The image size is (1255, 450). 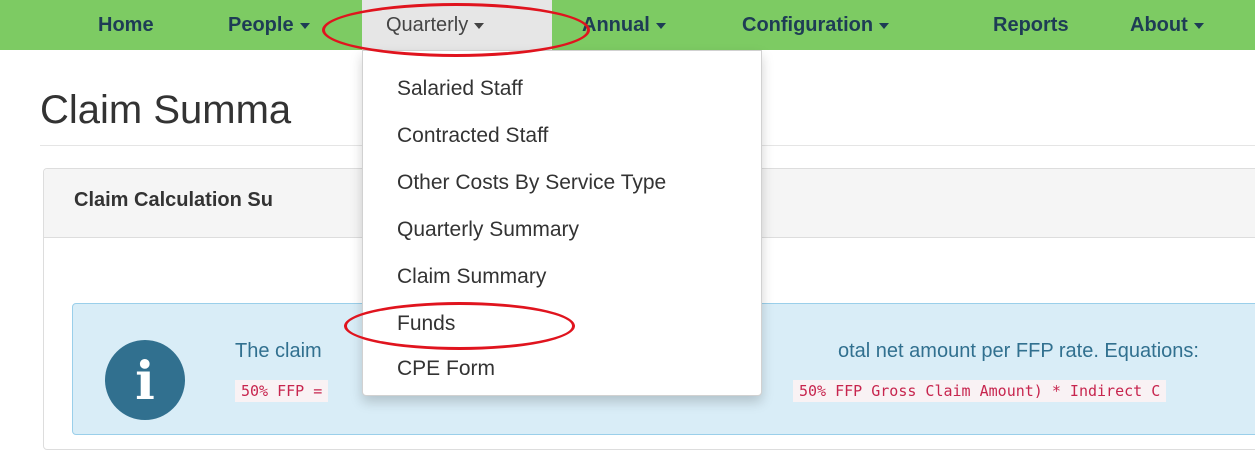 I want to click on nav-about-label: About, so click(x=1159, y=25).